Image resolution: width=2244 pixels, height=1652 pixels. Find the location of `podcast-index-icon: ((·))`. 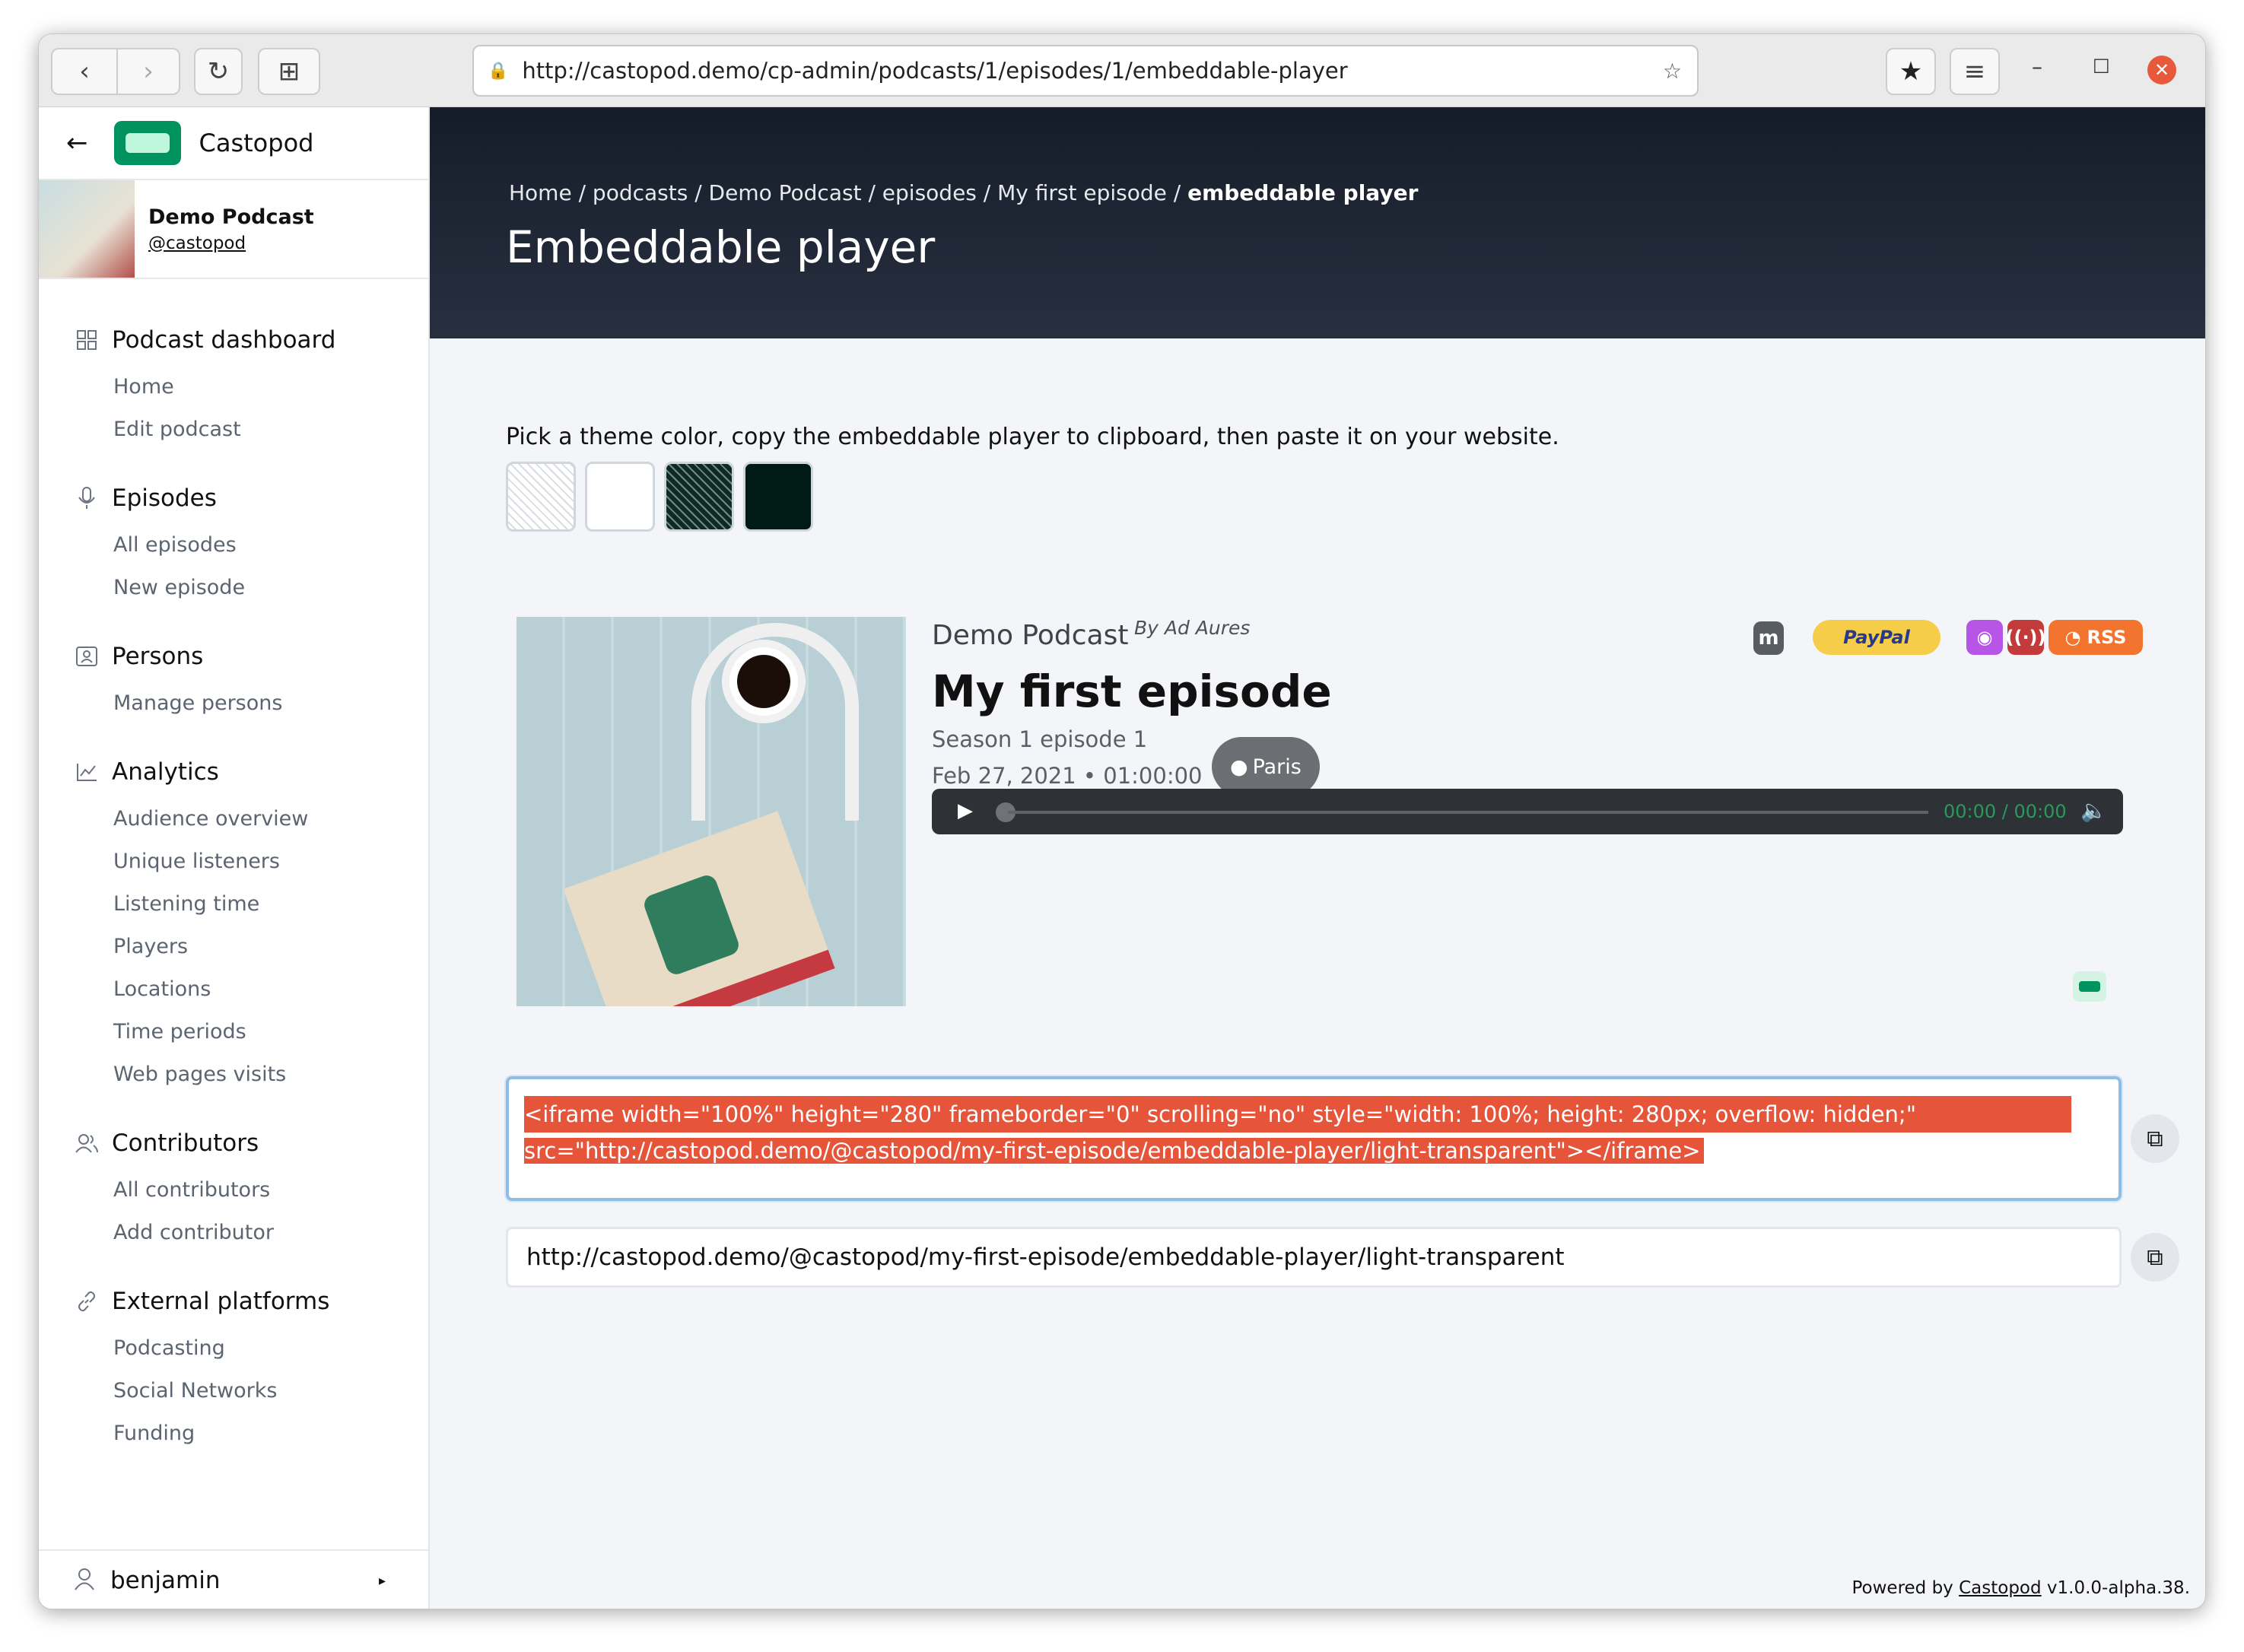

podcast-index-icon: ((·)) is located at coordinates (2026, 637).